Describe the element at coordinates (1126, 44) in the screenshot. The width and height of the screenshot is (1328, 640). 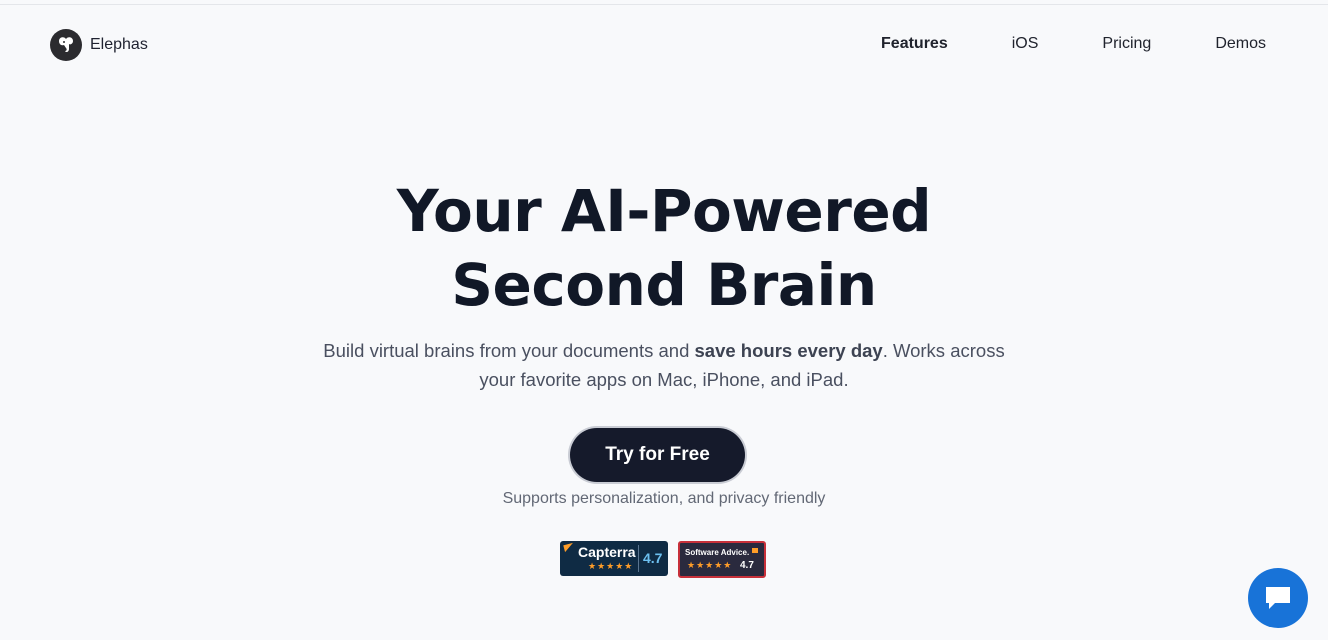
I see `nav-pricing: Pricing` at that location.